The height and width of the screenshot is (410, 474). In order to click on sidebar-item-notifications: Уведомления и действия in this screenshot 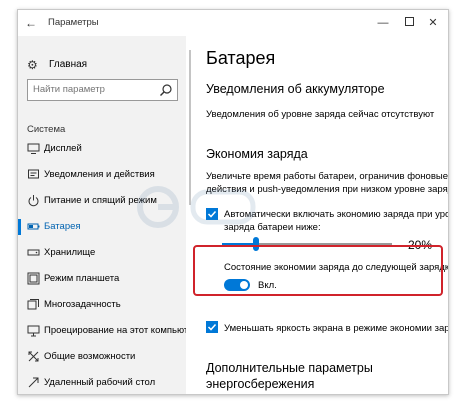, I will do `click(102, 175)`.